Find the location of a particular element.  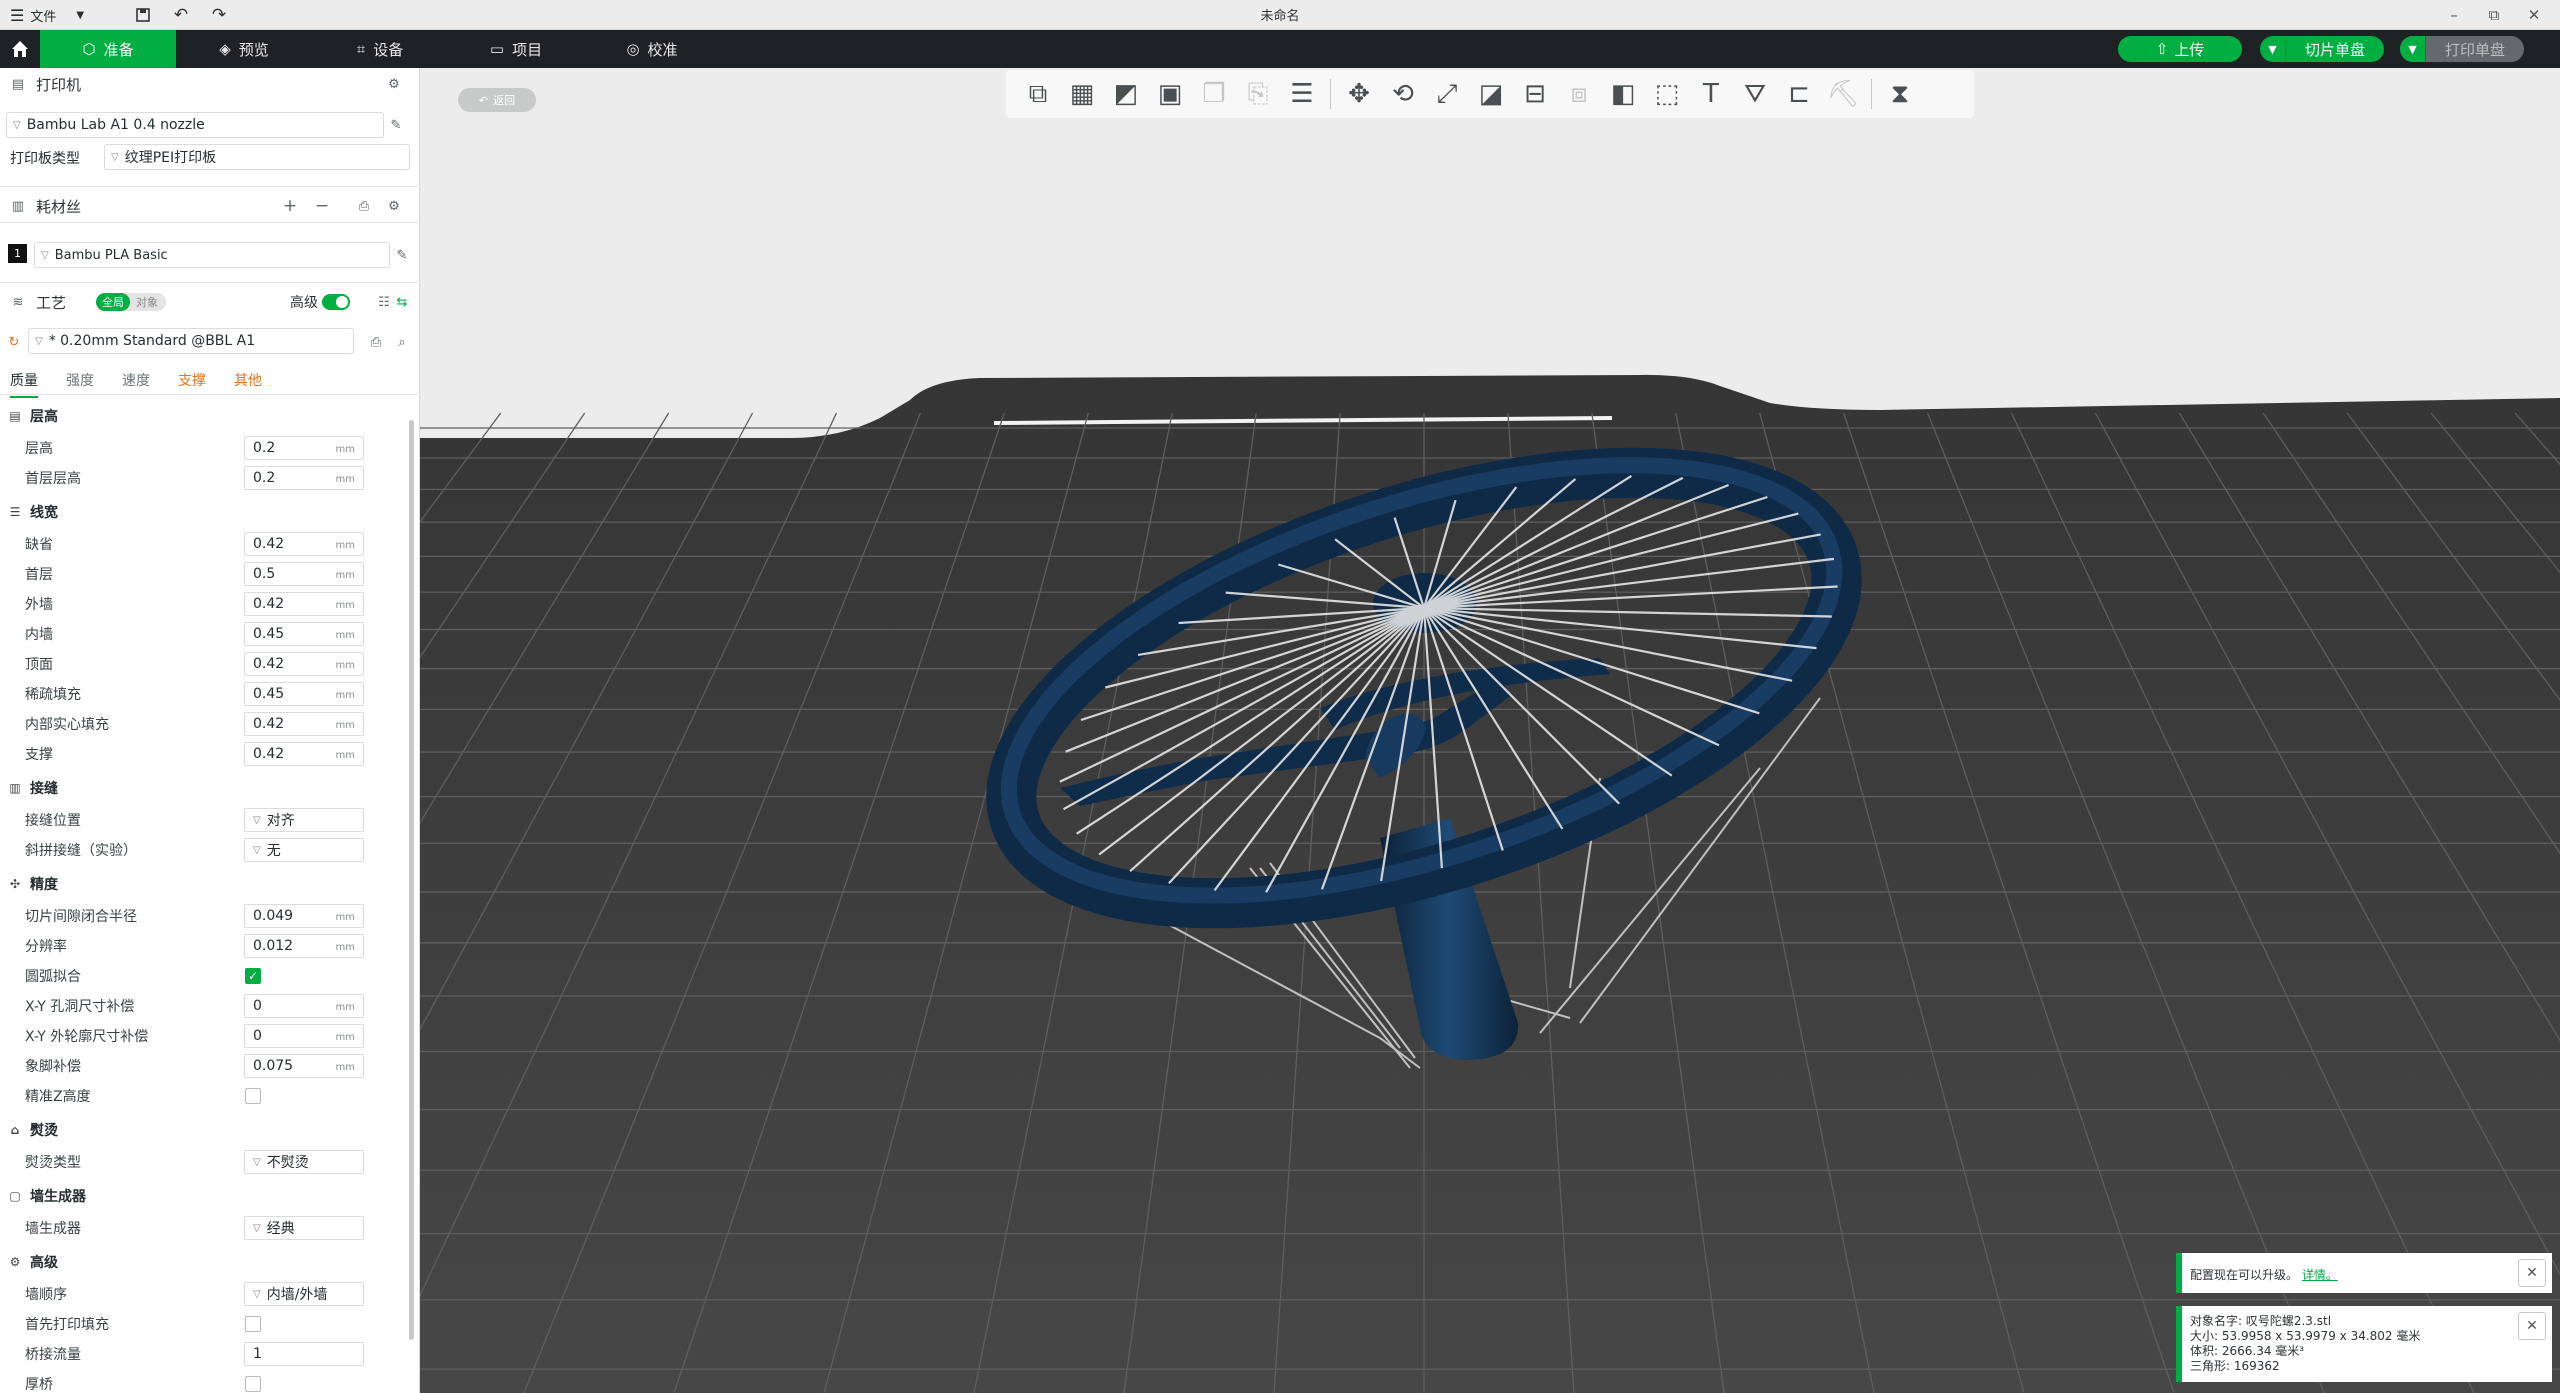

filament-select: ▽ Bambu PLA Basic is located at coordinates (212, 255).